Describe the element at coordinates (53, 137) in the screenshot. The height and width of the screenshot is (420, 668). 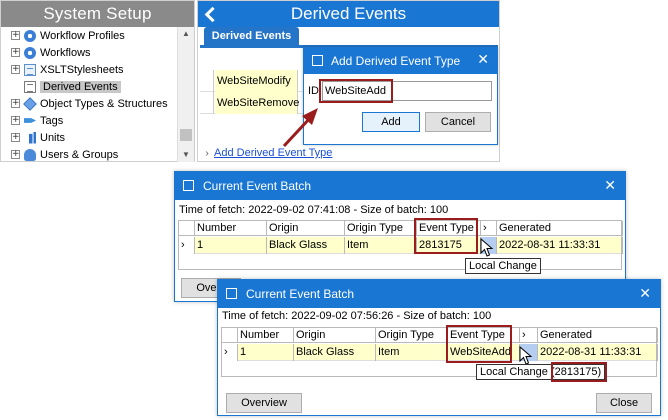
I see `tree-item-label: Units` at that location.